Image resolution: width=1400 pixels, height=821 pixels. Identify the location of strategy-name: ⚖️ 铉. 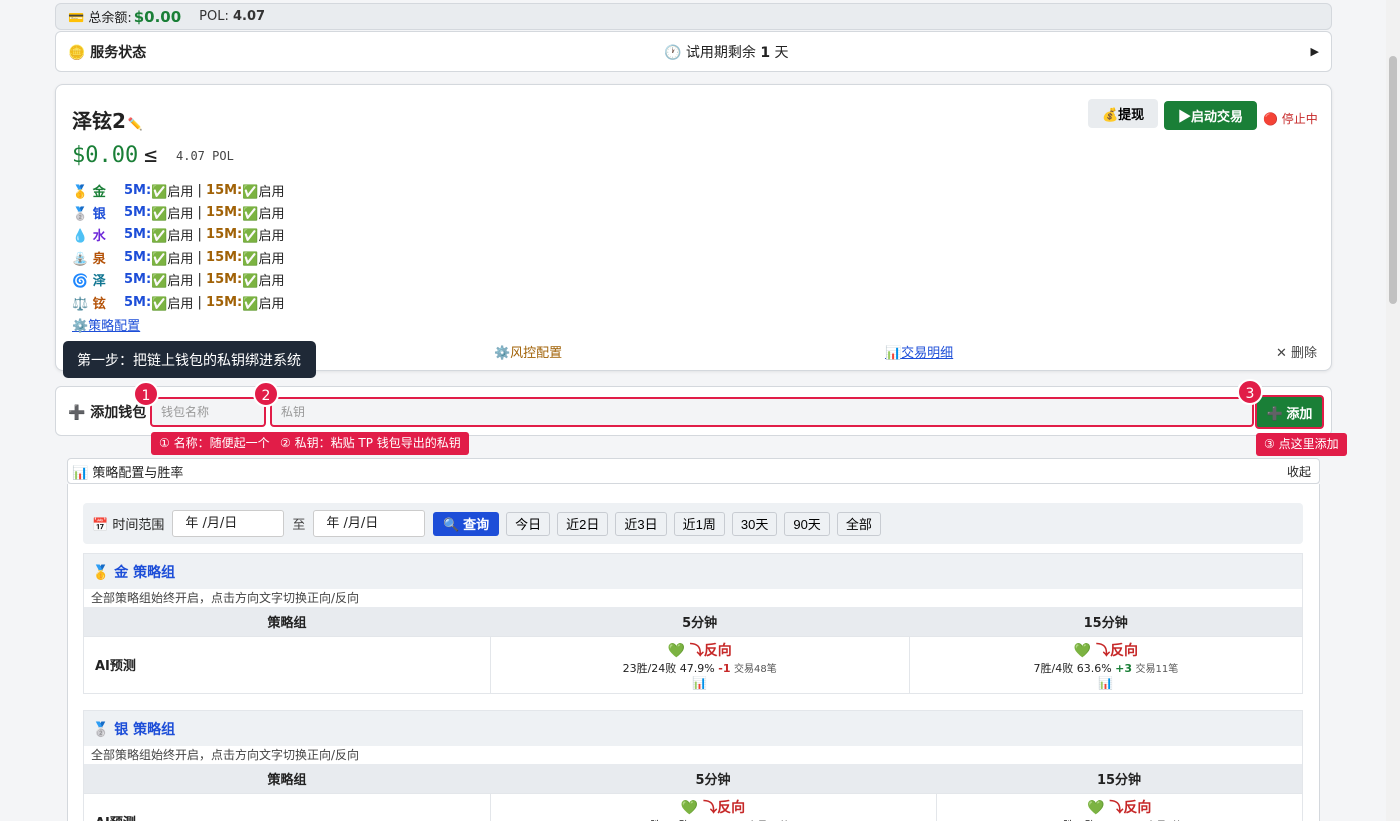
(98, 302).